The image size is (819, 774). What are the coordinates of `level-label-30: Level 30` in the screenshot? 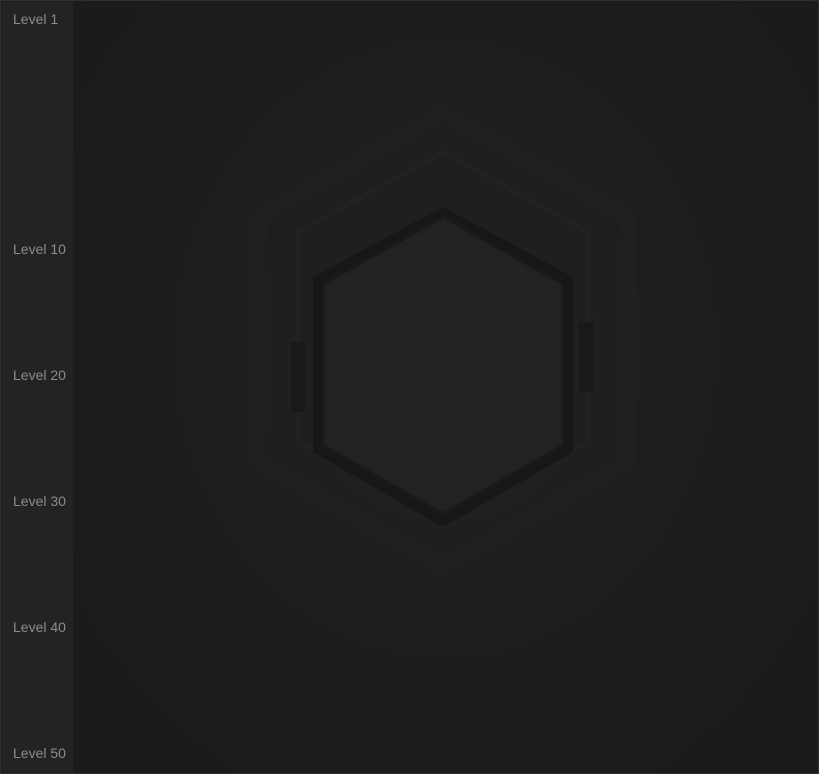 It's located at (39, 501).